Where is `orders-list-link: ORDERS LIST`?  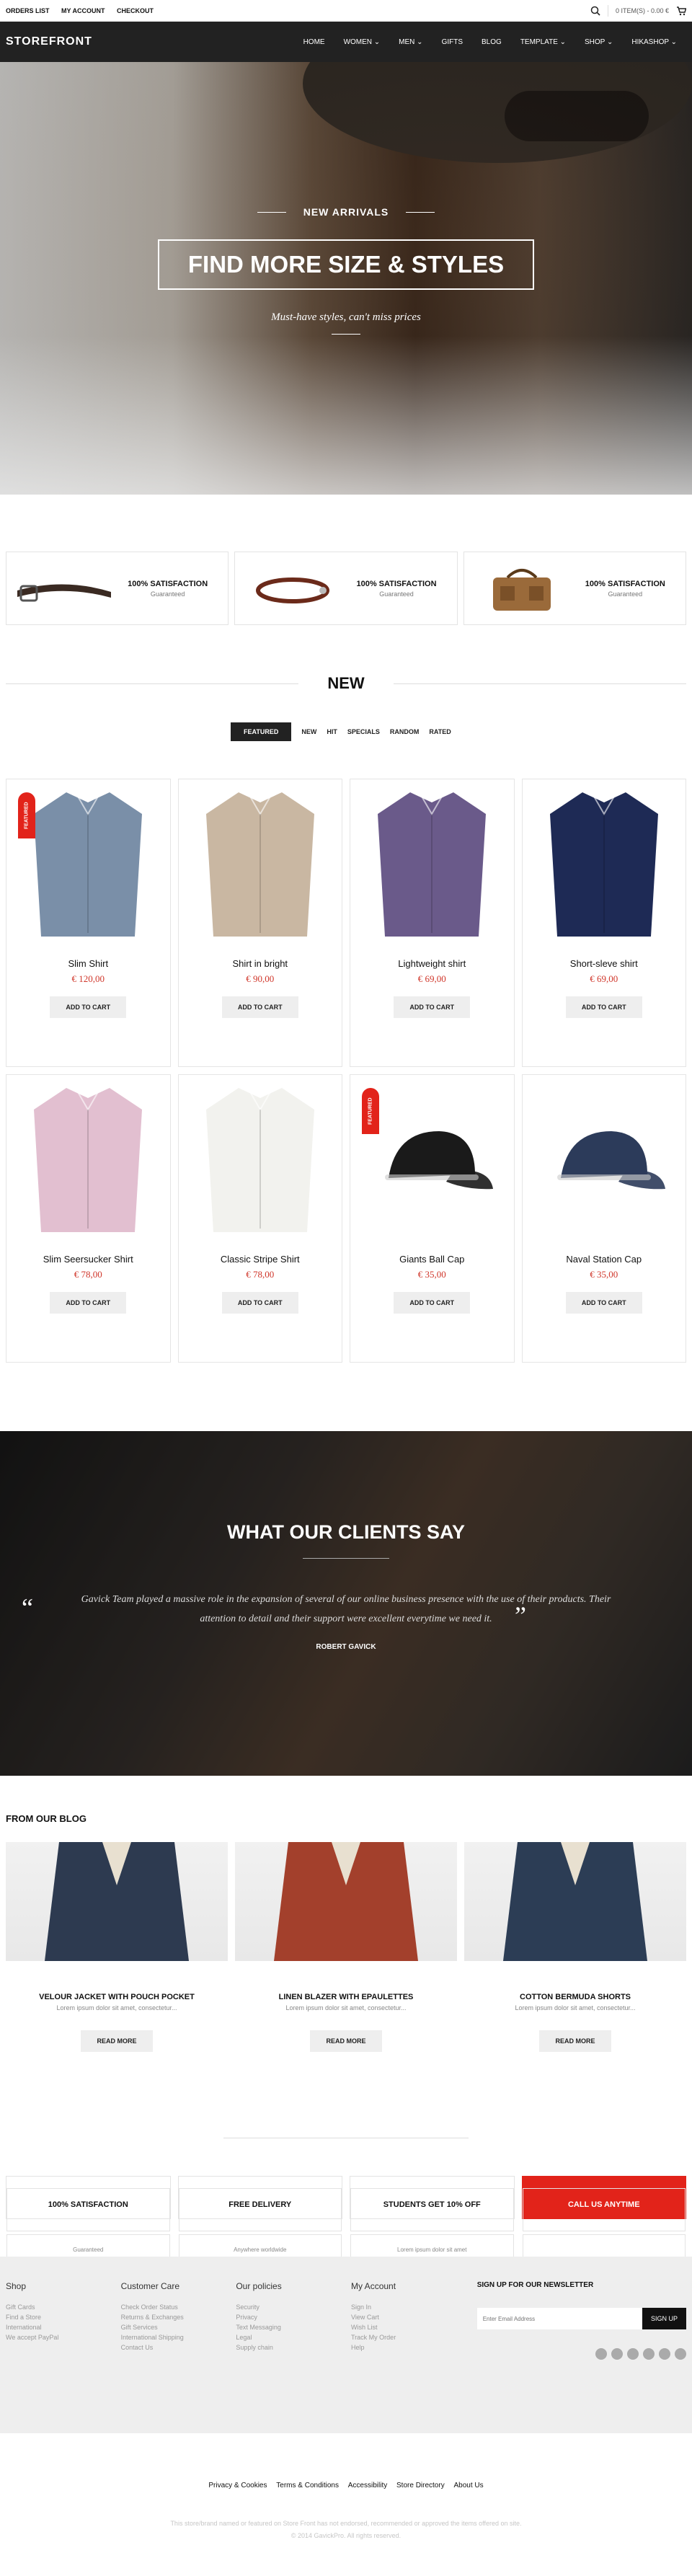
orders-list-link: ORDERS LIST is located at coordinates (28, 10).